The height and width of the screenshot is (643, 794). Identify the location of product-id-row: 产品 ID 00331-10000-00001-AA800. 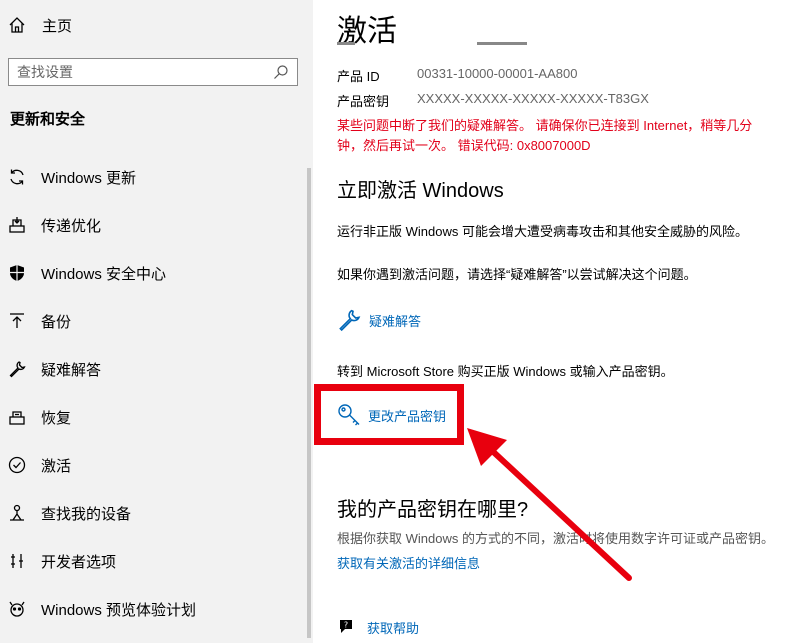
(457, 75).